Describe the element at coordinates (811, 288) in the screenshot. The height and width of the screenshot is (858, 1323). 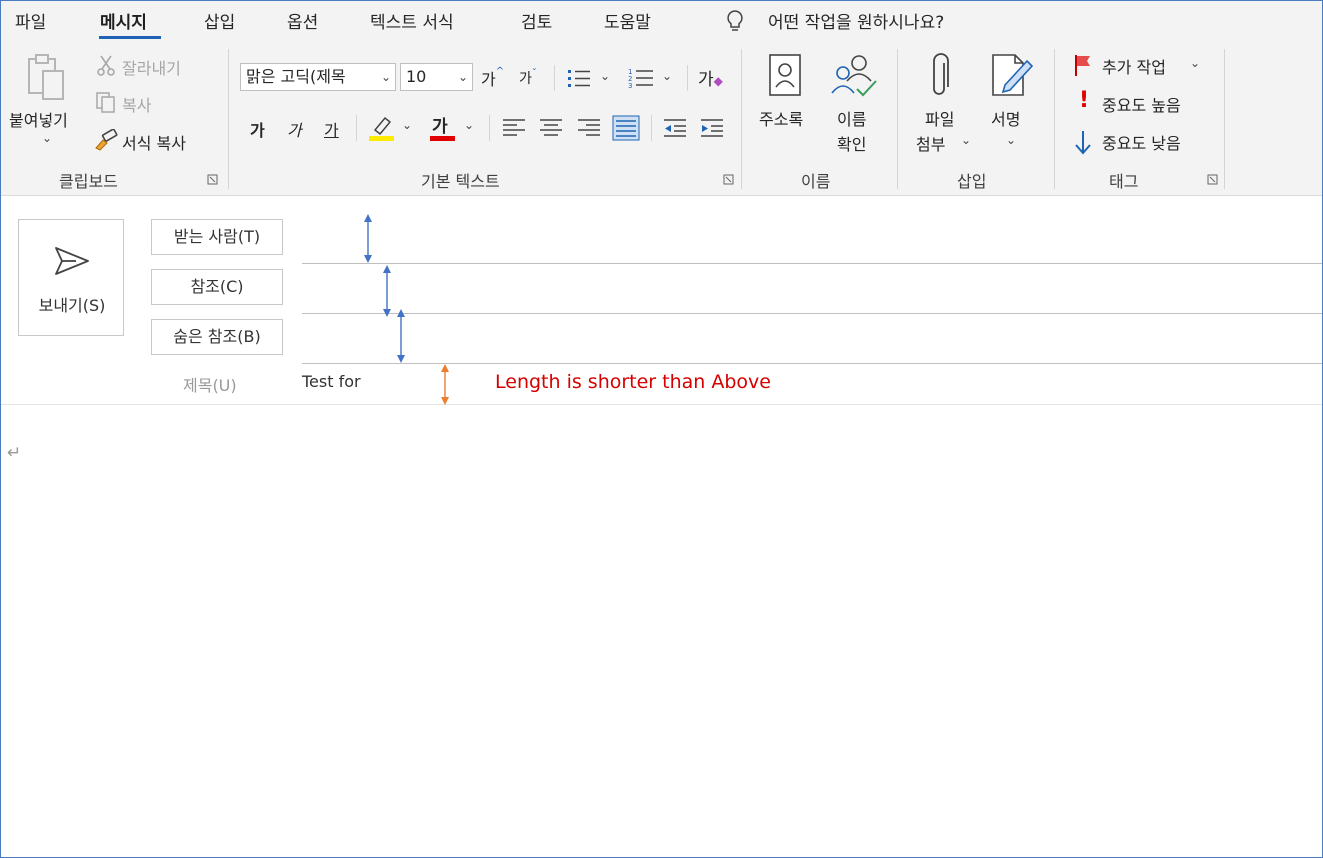
I see `cc-input` at that location.